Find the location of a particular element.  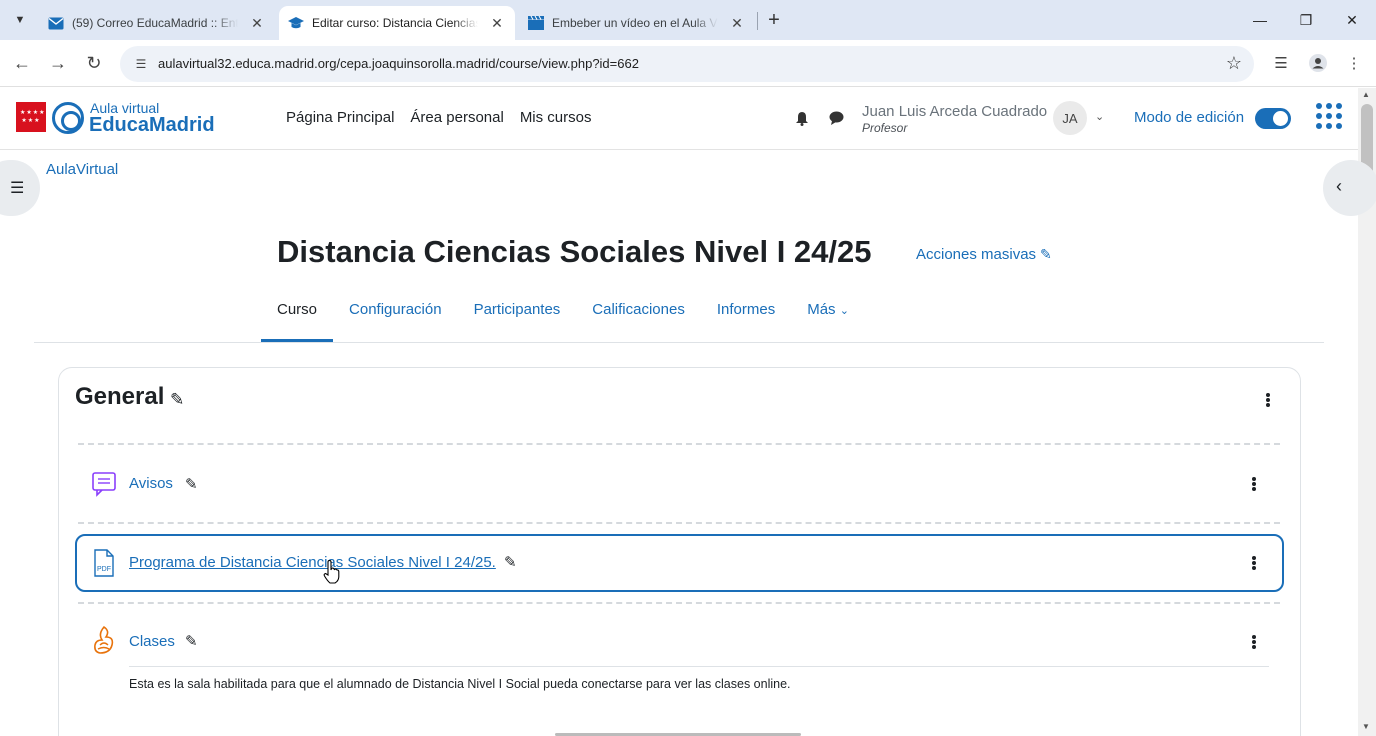

svg-text: PDF is located at coordinates (104, 569).